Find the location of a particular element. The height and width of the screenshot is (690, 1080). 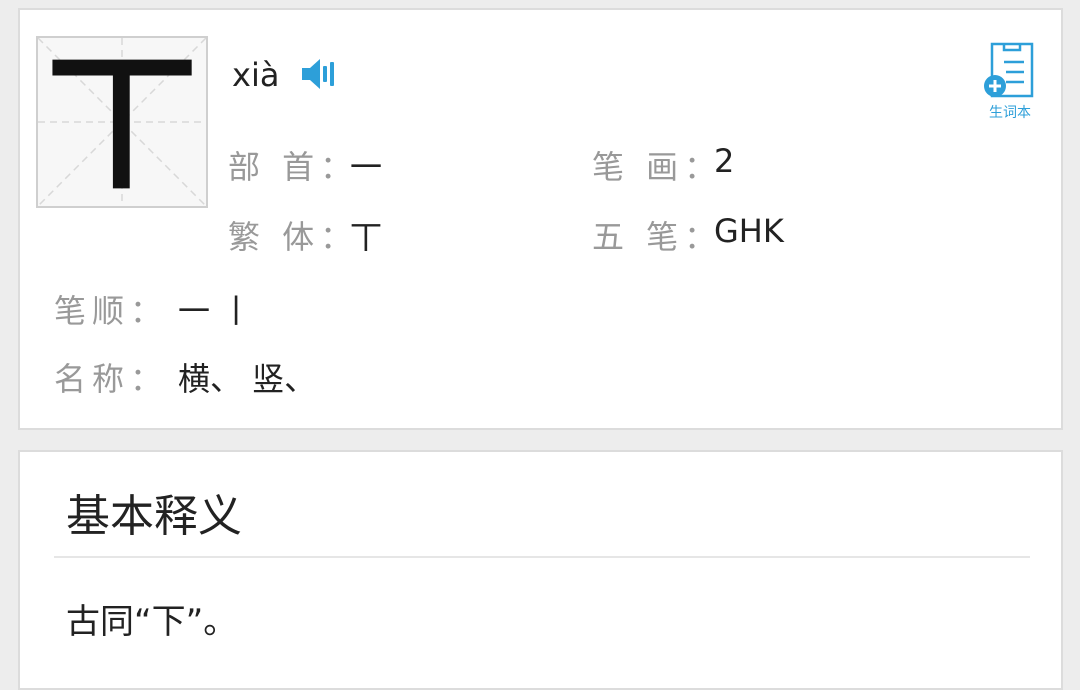

radical-value: 一 is located at coordinates (366, 167).